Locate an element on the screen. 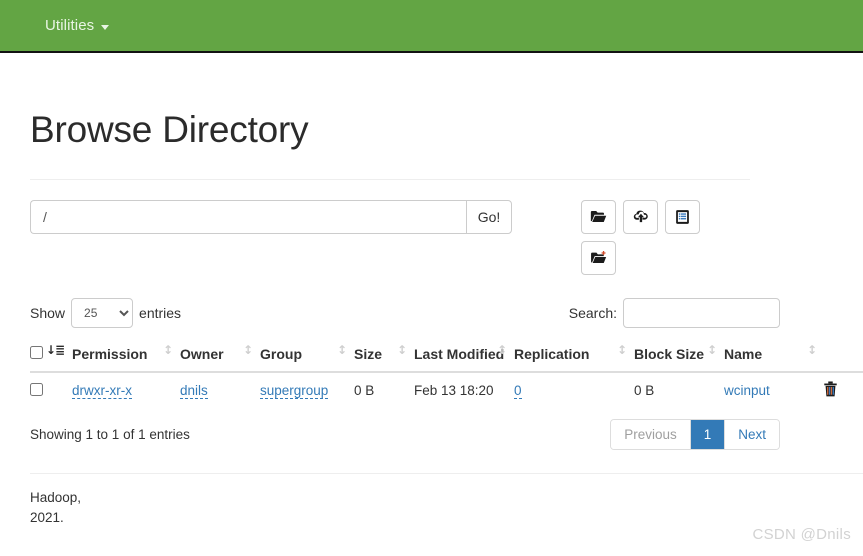 The image size is (863, 556). column-header-permission: ↕ Permission is located at coordinates (126, 355).